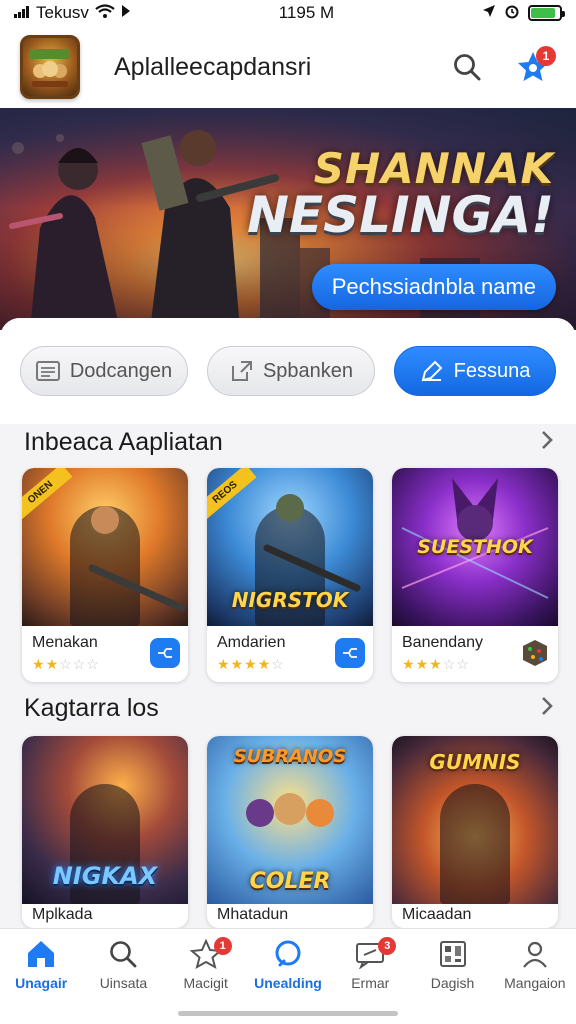 Image resolution: width=576 pixels, height=1024 pixels. What do you see at coordinates (306, 12) in the screenshot?
I see `status-time: 1195 M` at bounding box center [306, 12].